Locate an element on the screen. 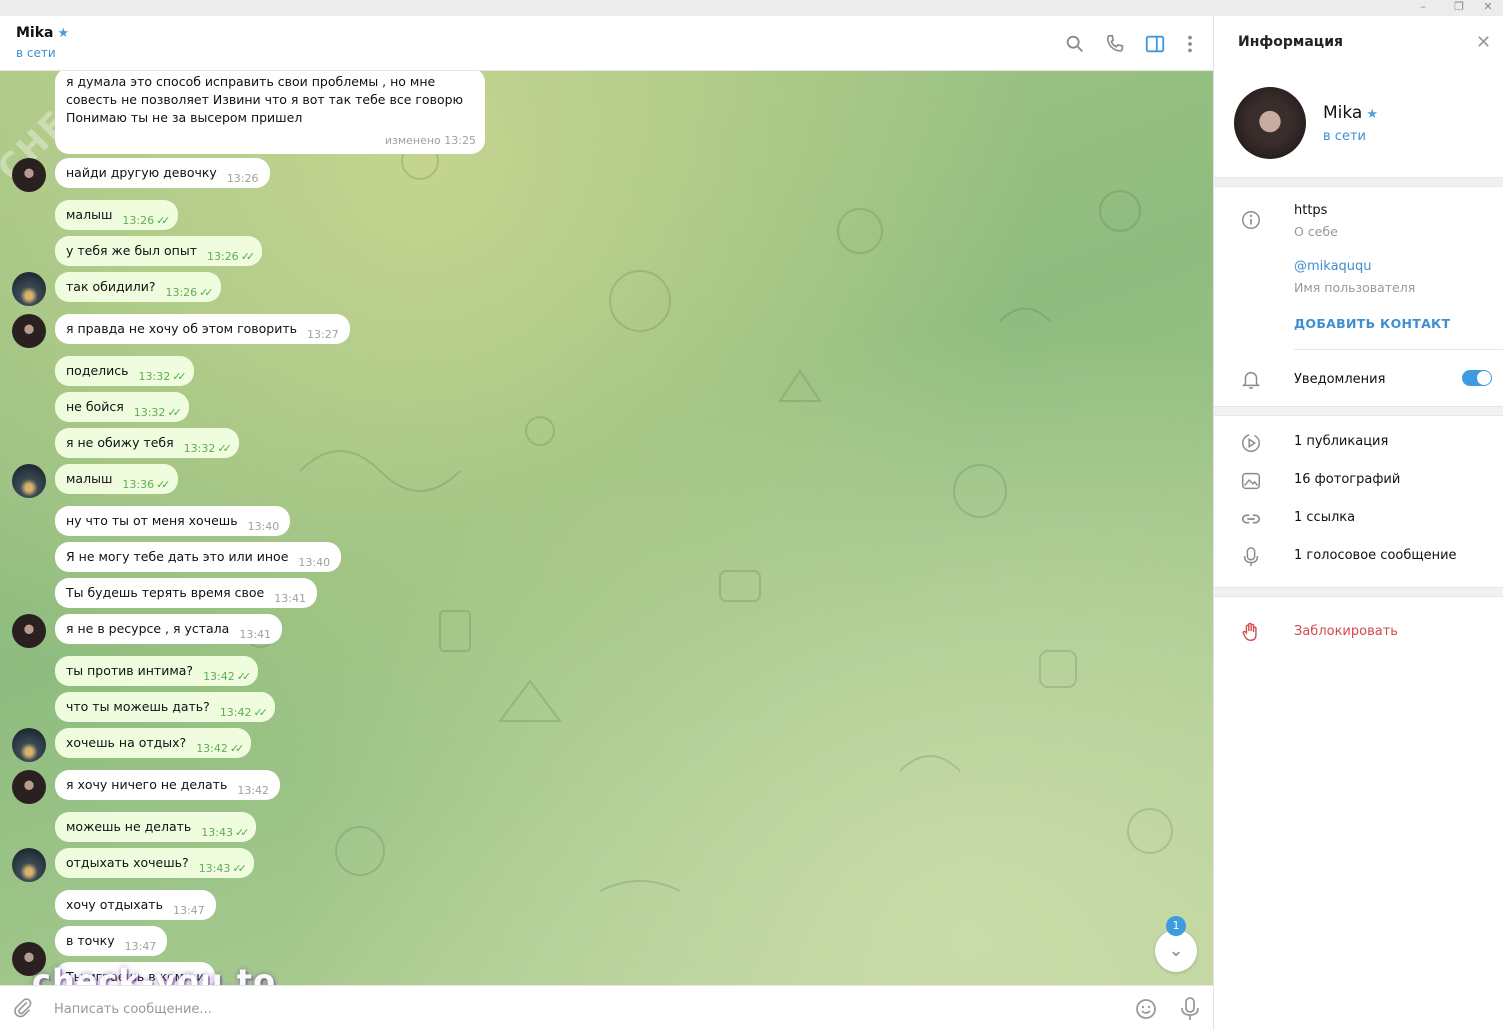 The image size is (1503, 1031). shared-media-label: 1 голосовое сообщение is located at coordinates (1375, 555).